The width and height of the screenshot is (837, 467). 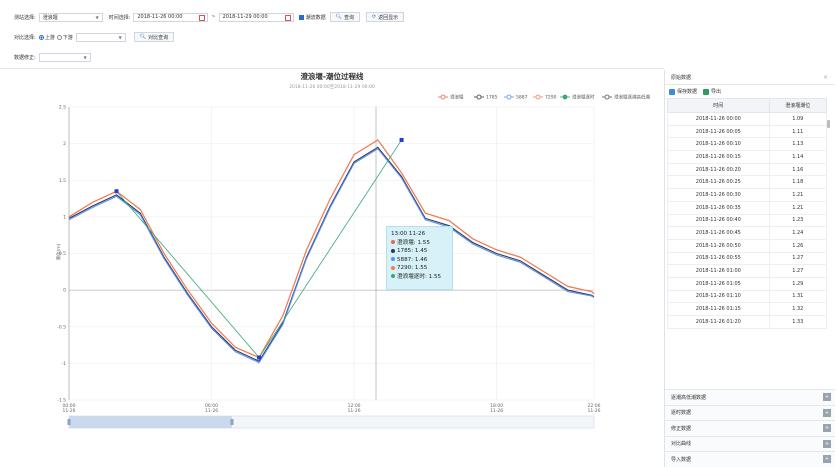 What do you see at coordinates (747, 131) in the screenshot?
I see `table-row: 2018-11-26 00:05 1.11` at bounding box center [747, 131].